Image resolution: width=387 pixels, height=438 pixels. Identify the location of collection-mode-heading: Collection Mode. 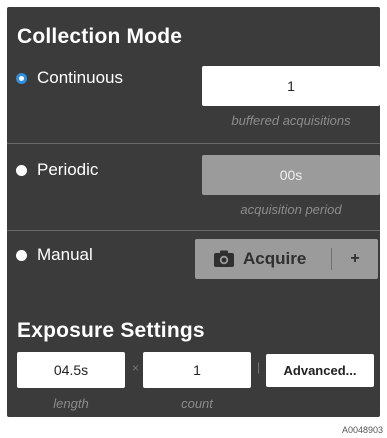
(100, 36).